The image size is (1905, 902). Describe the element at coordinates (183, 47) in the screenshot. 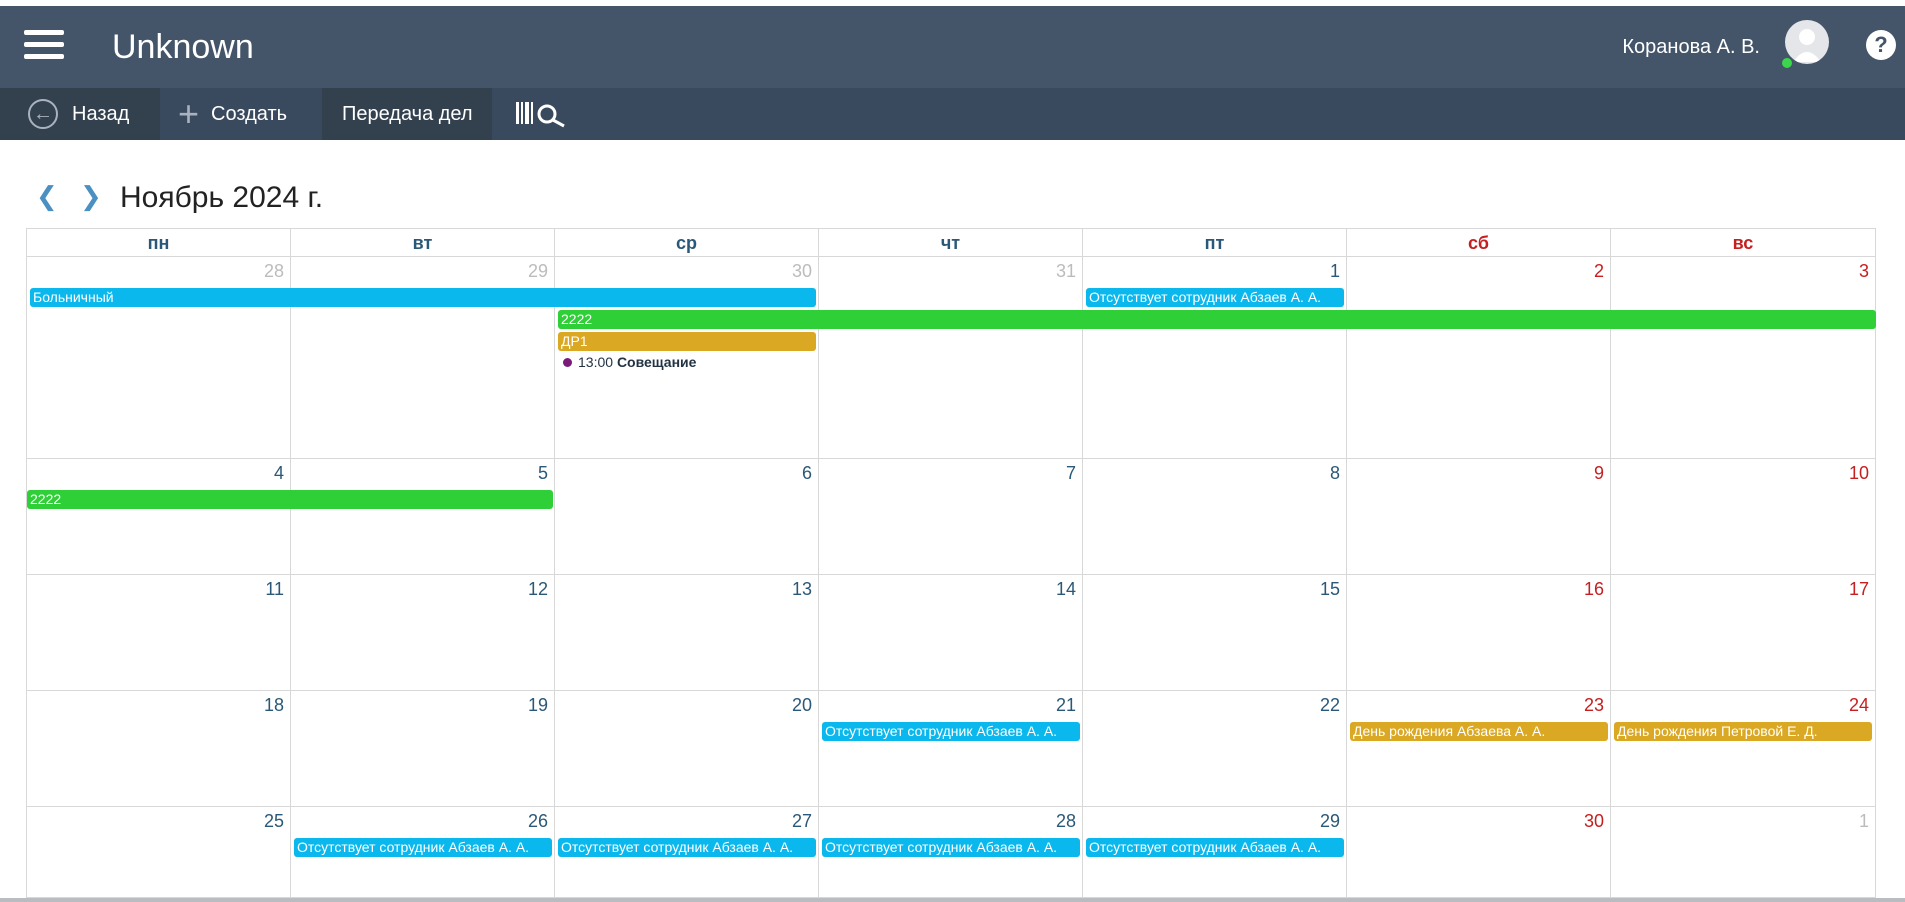

I see `app-title: Unknown` at that location.